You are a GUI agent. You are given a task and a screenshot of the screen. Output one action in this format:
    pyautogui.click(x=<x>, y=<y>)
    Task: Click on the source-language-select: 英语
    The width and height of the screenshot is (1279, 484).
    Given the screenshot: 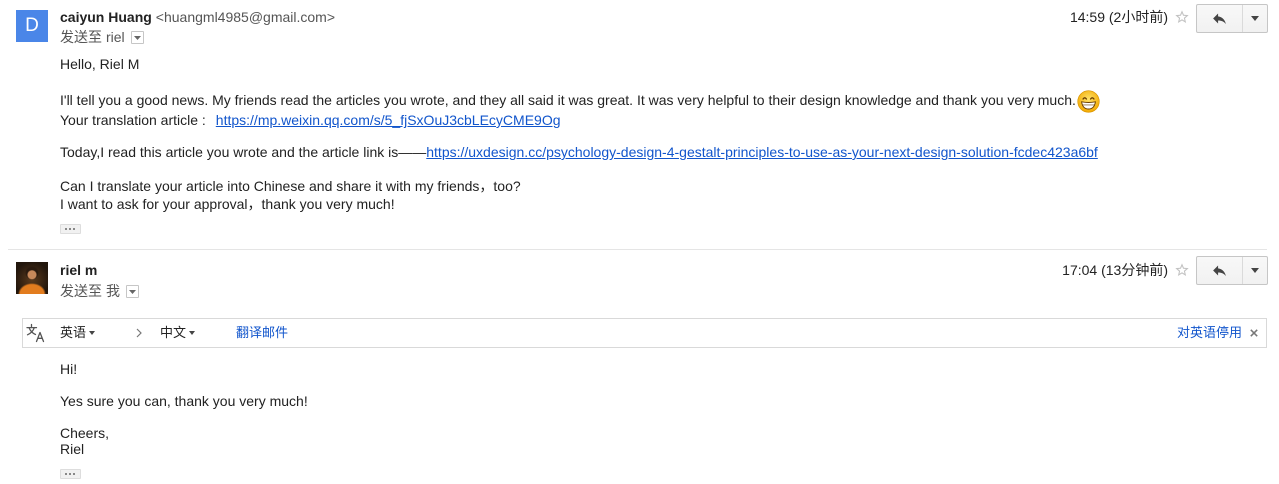 What is the action you would take?
    pyautogui.click(x=78, y=333)
    